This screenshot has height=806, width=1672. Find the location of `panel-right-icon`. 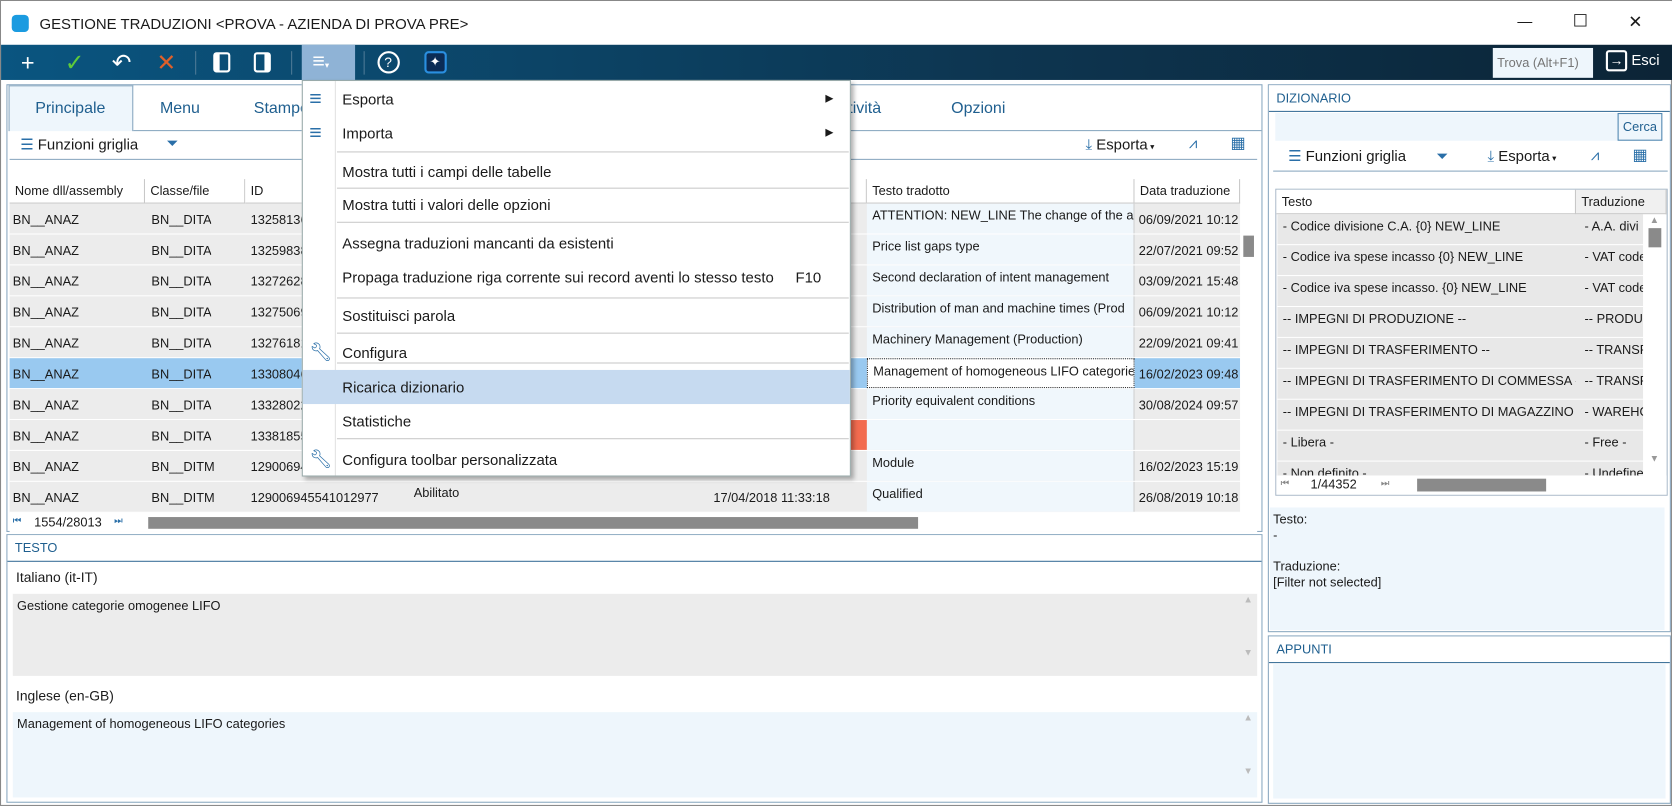

panel-right-icon is located at coordinates (262, 62).